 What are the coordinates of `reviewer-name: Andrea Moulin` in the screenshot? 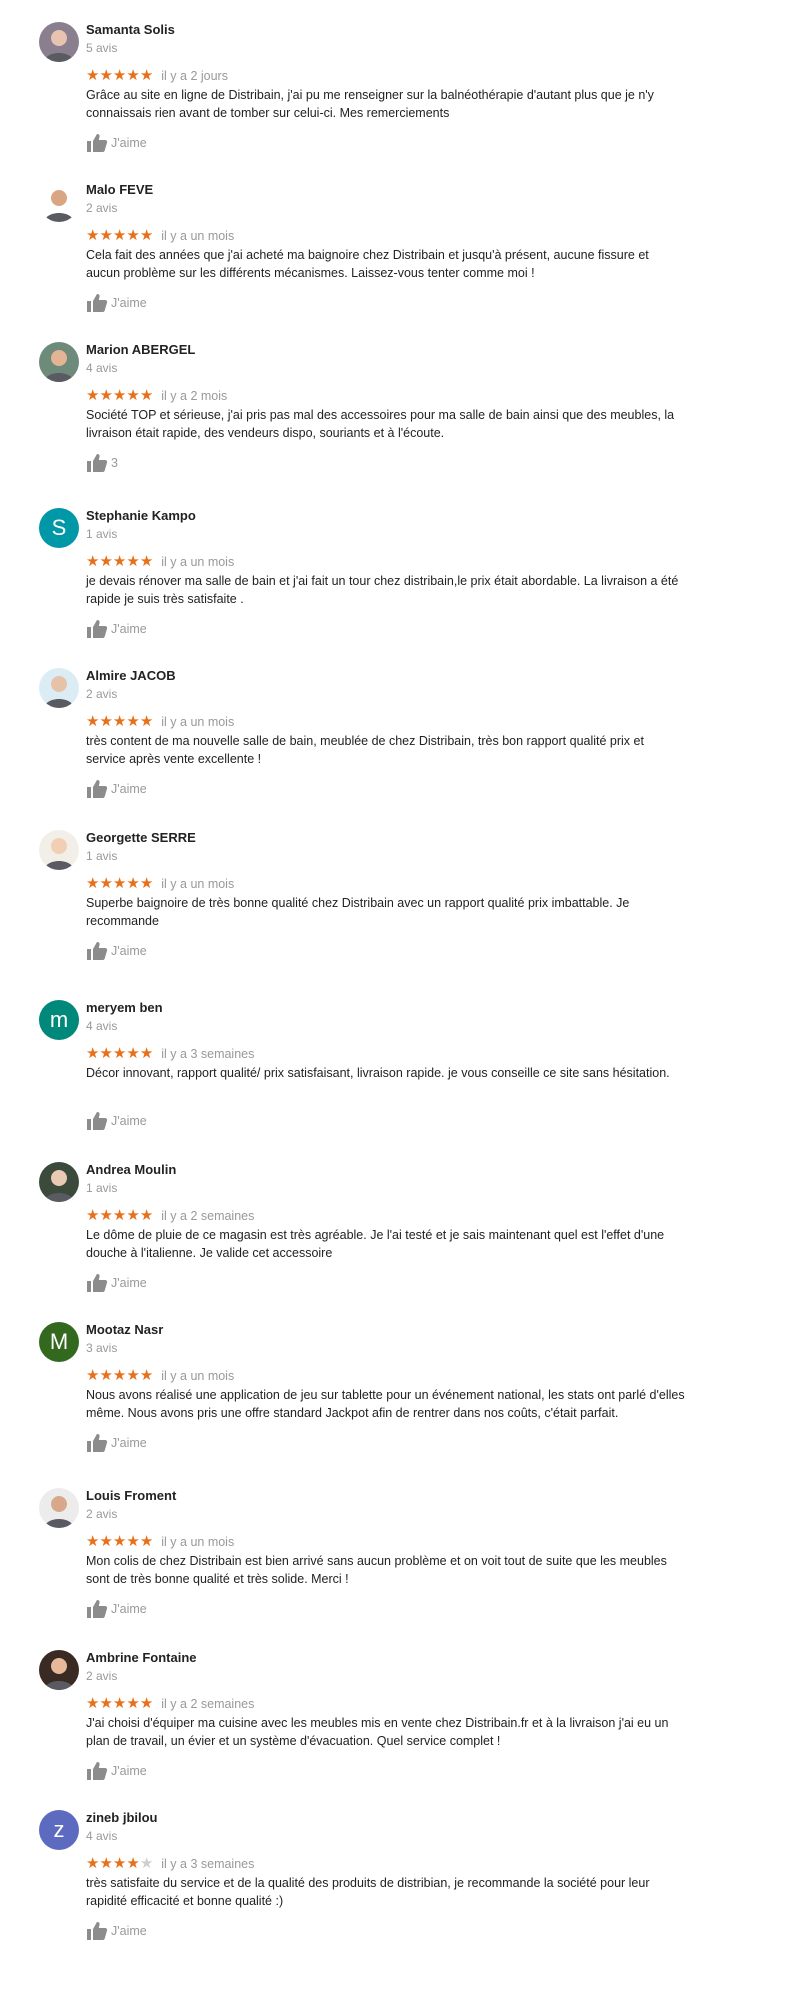 It's located at (131, 1169).